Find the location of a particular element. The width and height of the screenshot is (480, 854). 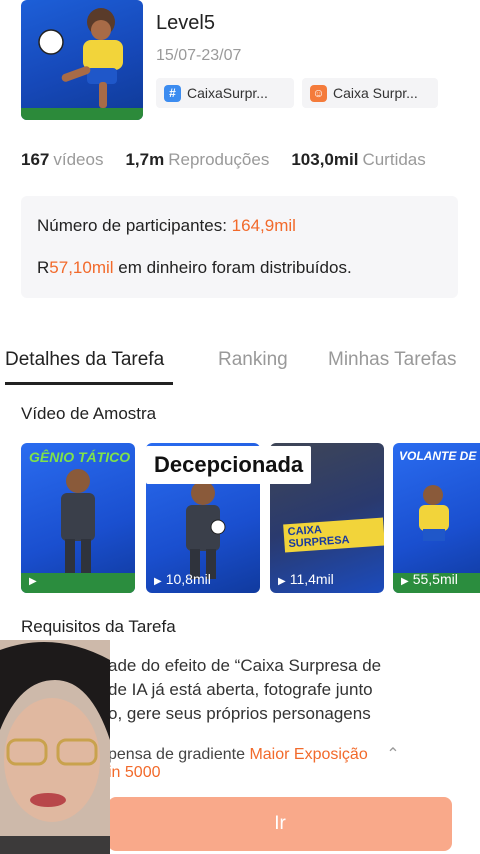

hashtag-icon: # is located at coordinates (172, 93).